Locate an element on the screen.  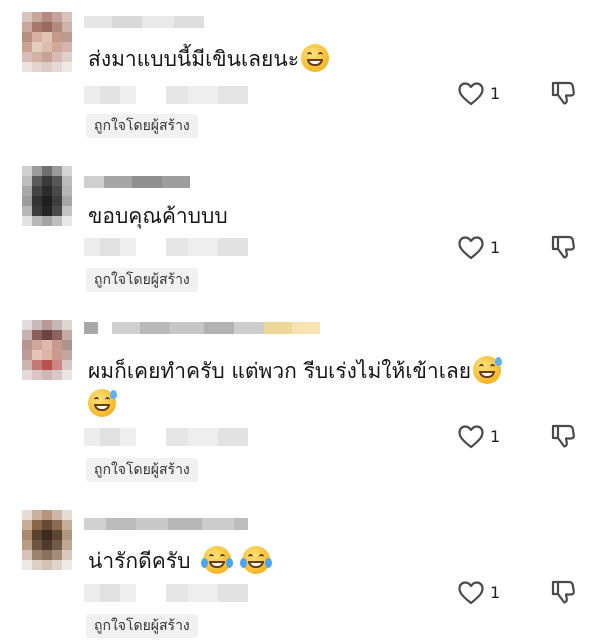
comment-text-content: ส่งมาแบบนี้มีเขินเลยนะ is located at coordinates (193, 59).